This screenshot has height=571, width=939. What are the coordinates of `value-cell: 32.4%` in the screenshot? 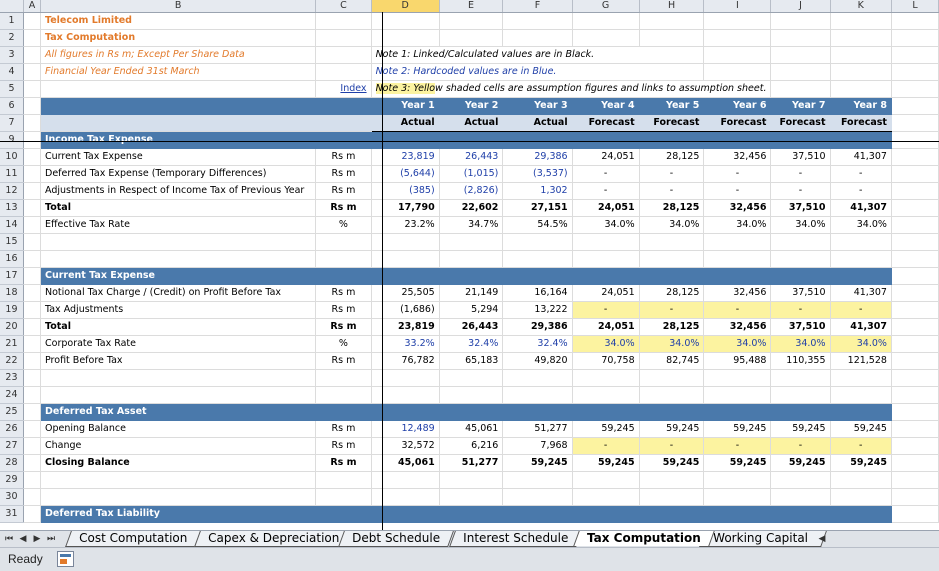 It's located at (537, 344).